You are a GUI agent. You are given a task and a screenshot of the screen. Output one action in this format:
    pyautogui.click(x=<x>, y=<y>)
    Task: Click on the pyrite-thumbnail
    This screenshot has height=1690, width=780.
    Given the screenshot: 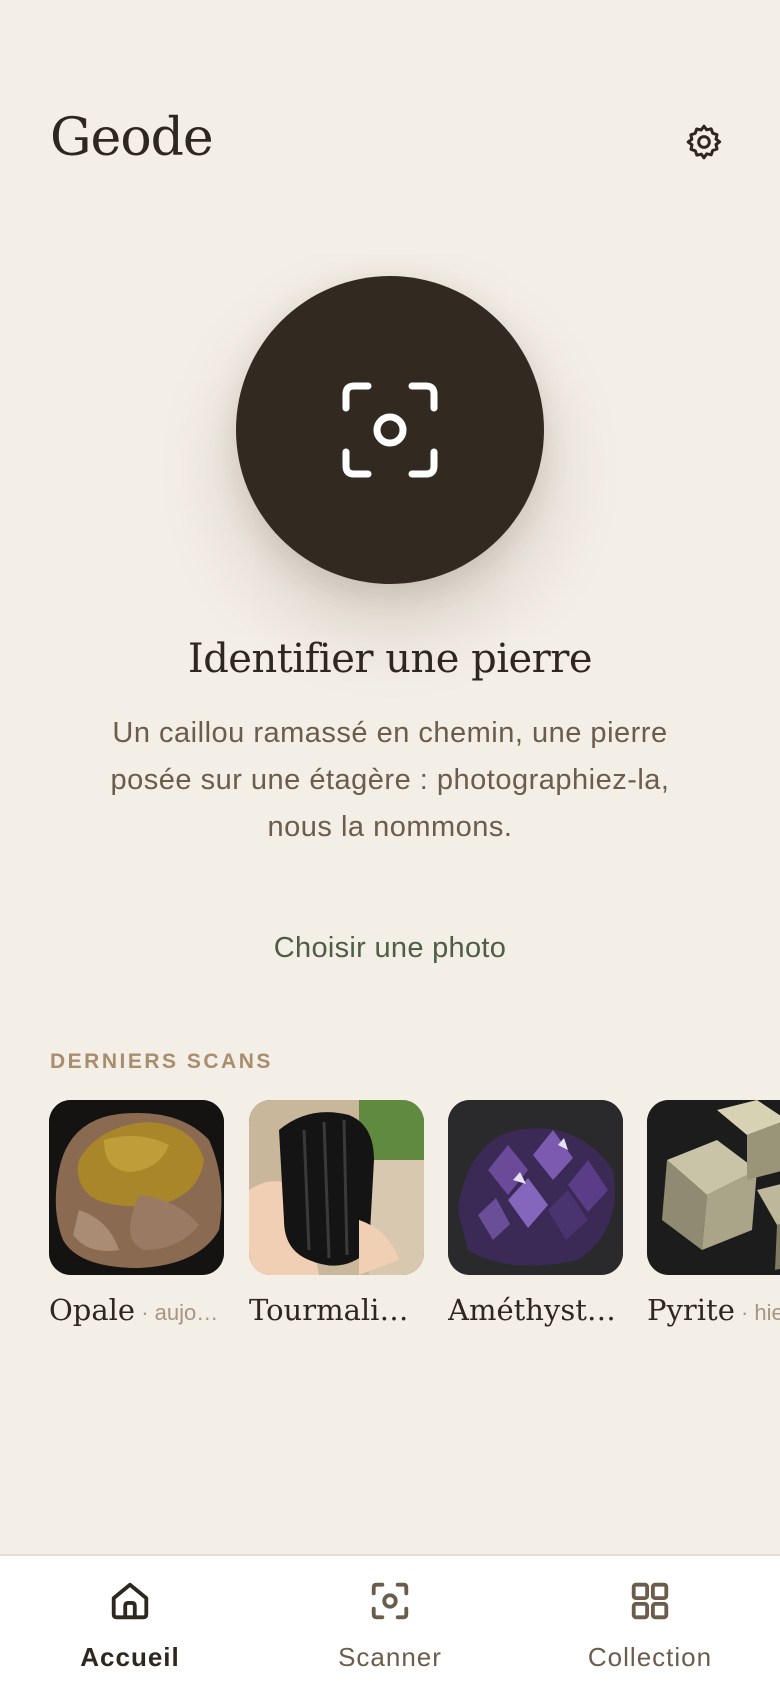 What is the action you would take?
    pyautogui.click(x=713, y=1187)
    